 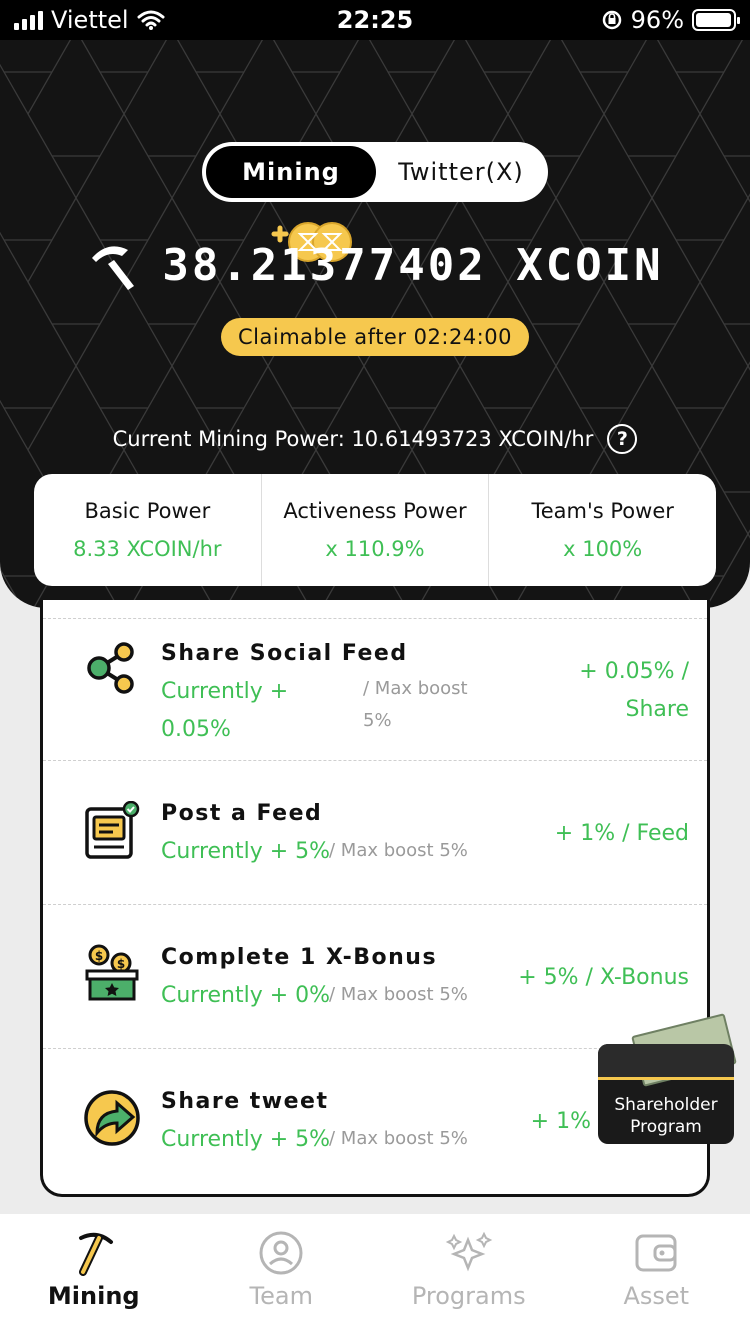 What do you see at coordinates (656, 1274) in the screenshot?
I see `nav-asset: Asset` at bounding box center [656, 1274].